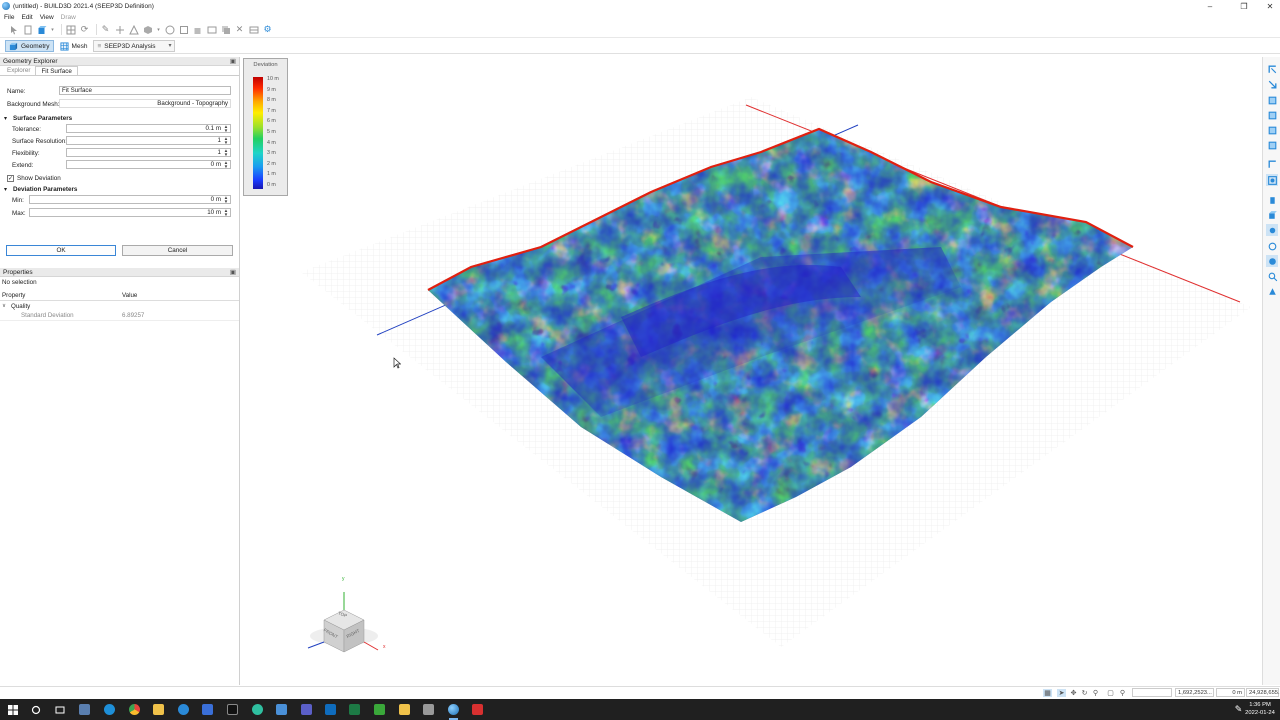 The height and width of the screenshot is (720, 1280). What do you see at coordinates (197, 29) in the screenshot?
I see `extrude-icon` at bounding box center [197, 29].